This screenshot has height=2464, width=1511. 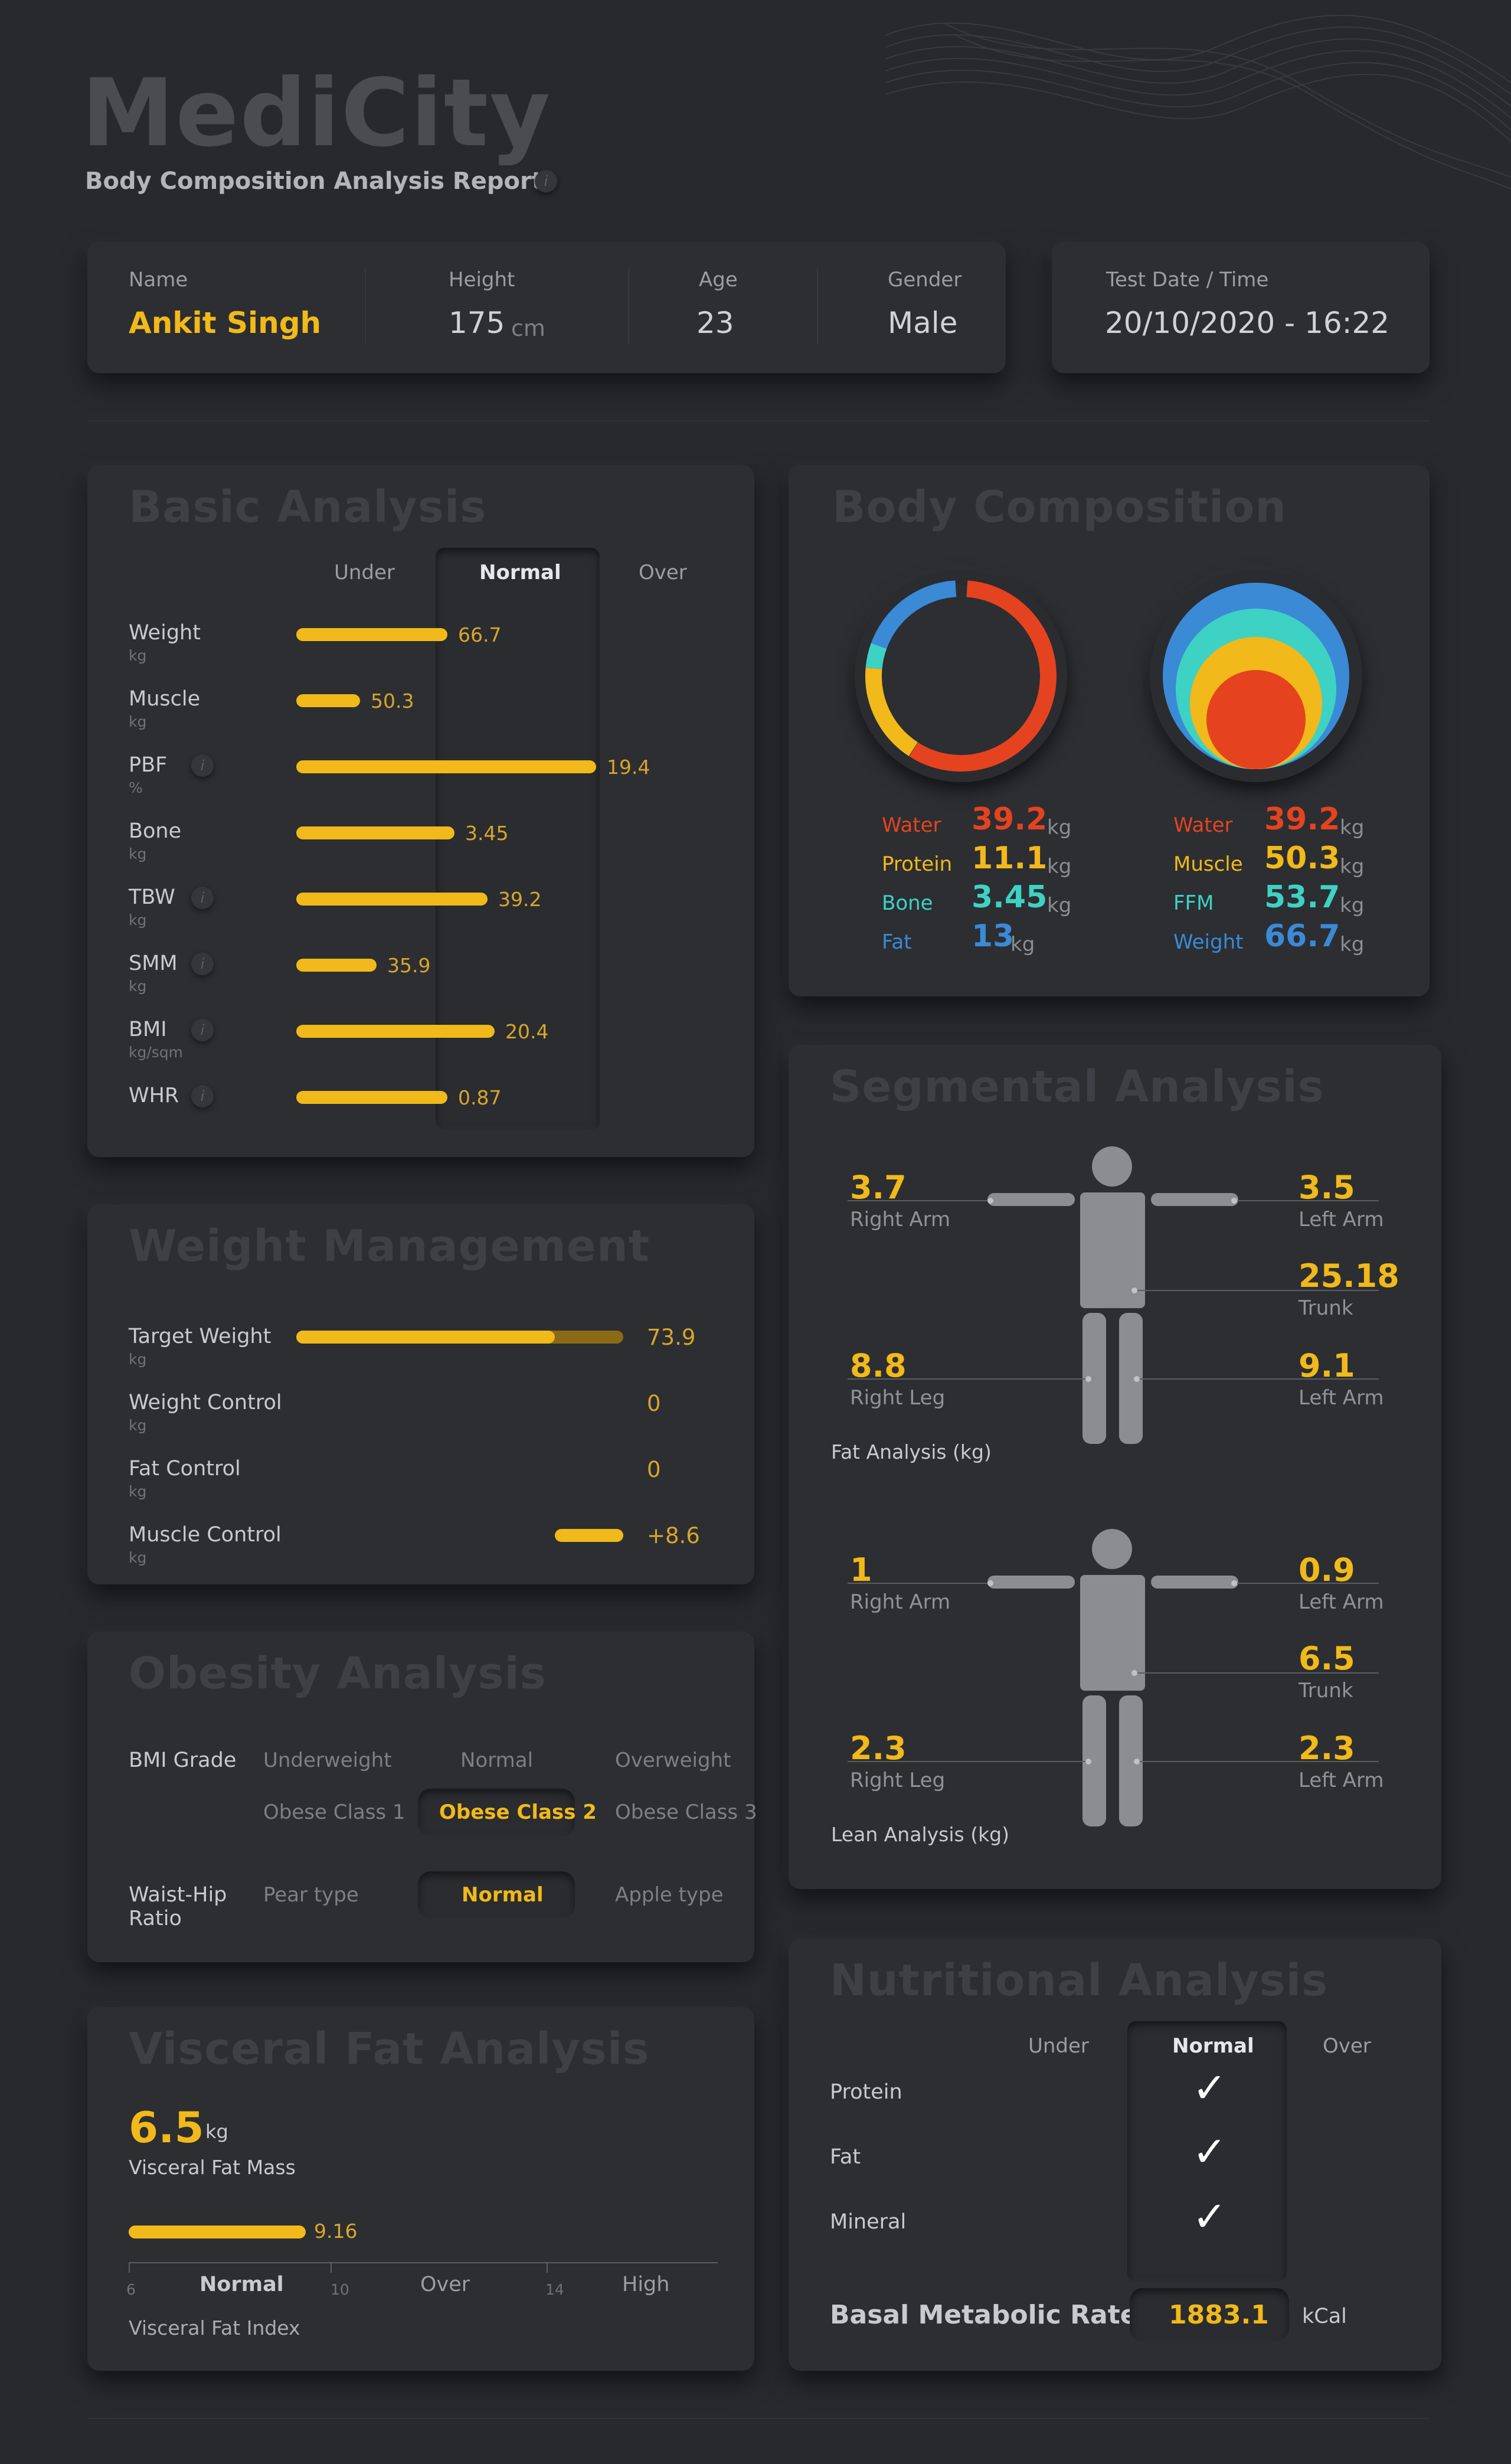 I want to click on whr-option: Pear type, so click(x=311, y=1895).